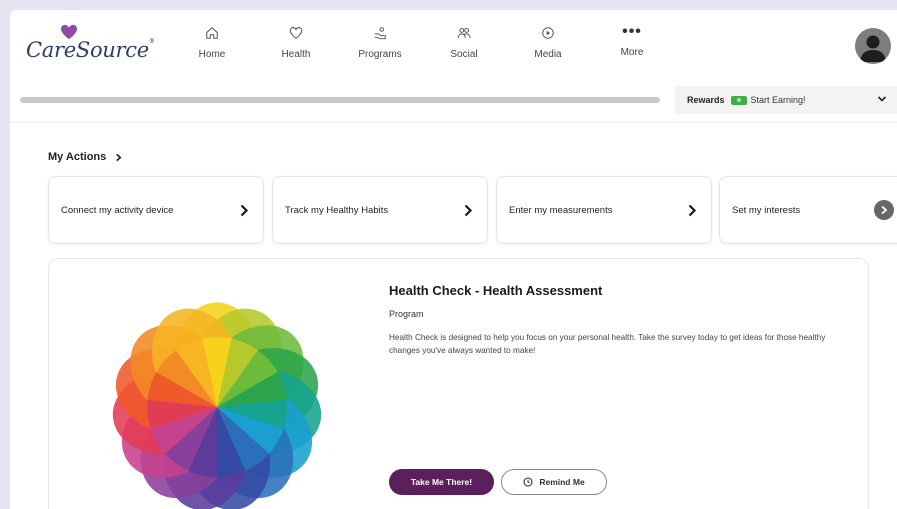 The image size is (897, 509). Describe the element at coordinates (561, 210) in the screenshot. I see `action-card-label: Enter my measurements` at that location.